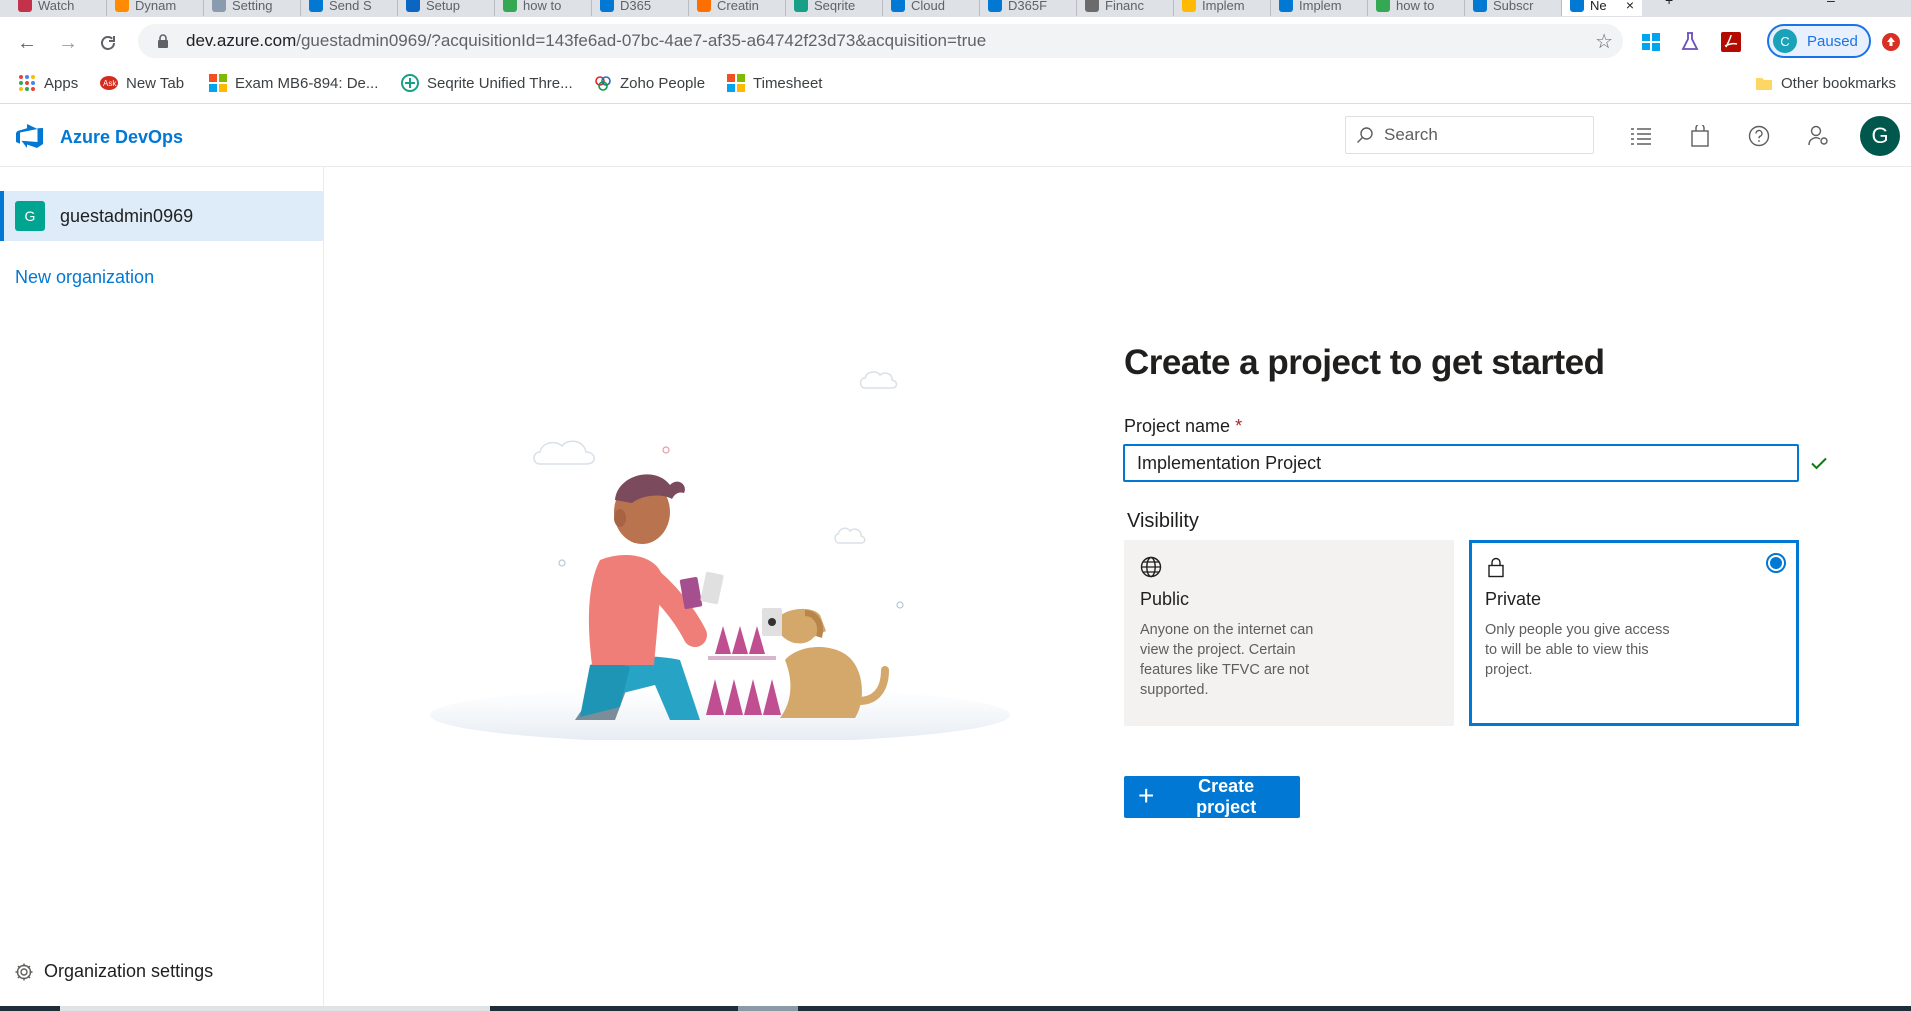  I want to click on browser-tab: Setup, so click(446, 8).